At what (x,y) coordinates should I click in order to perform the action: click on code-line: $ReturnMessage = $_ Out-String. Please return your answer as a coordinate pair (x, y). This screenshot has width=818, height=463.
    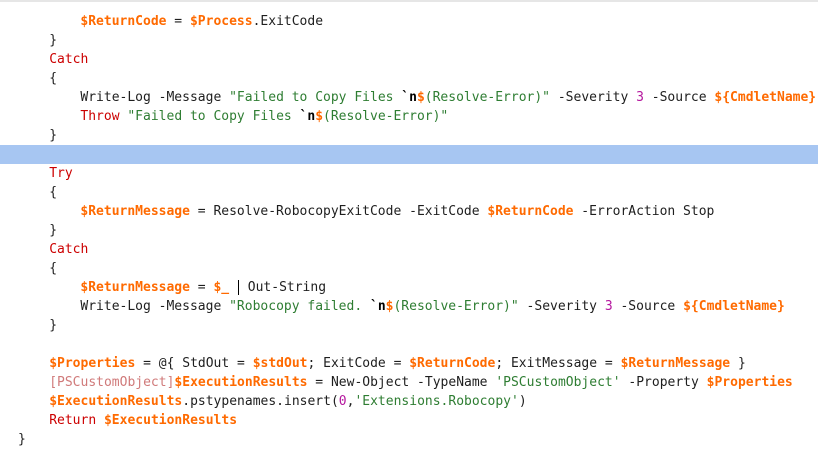
    Looking at the image, I should click on (409, 287).